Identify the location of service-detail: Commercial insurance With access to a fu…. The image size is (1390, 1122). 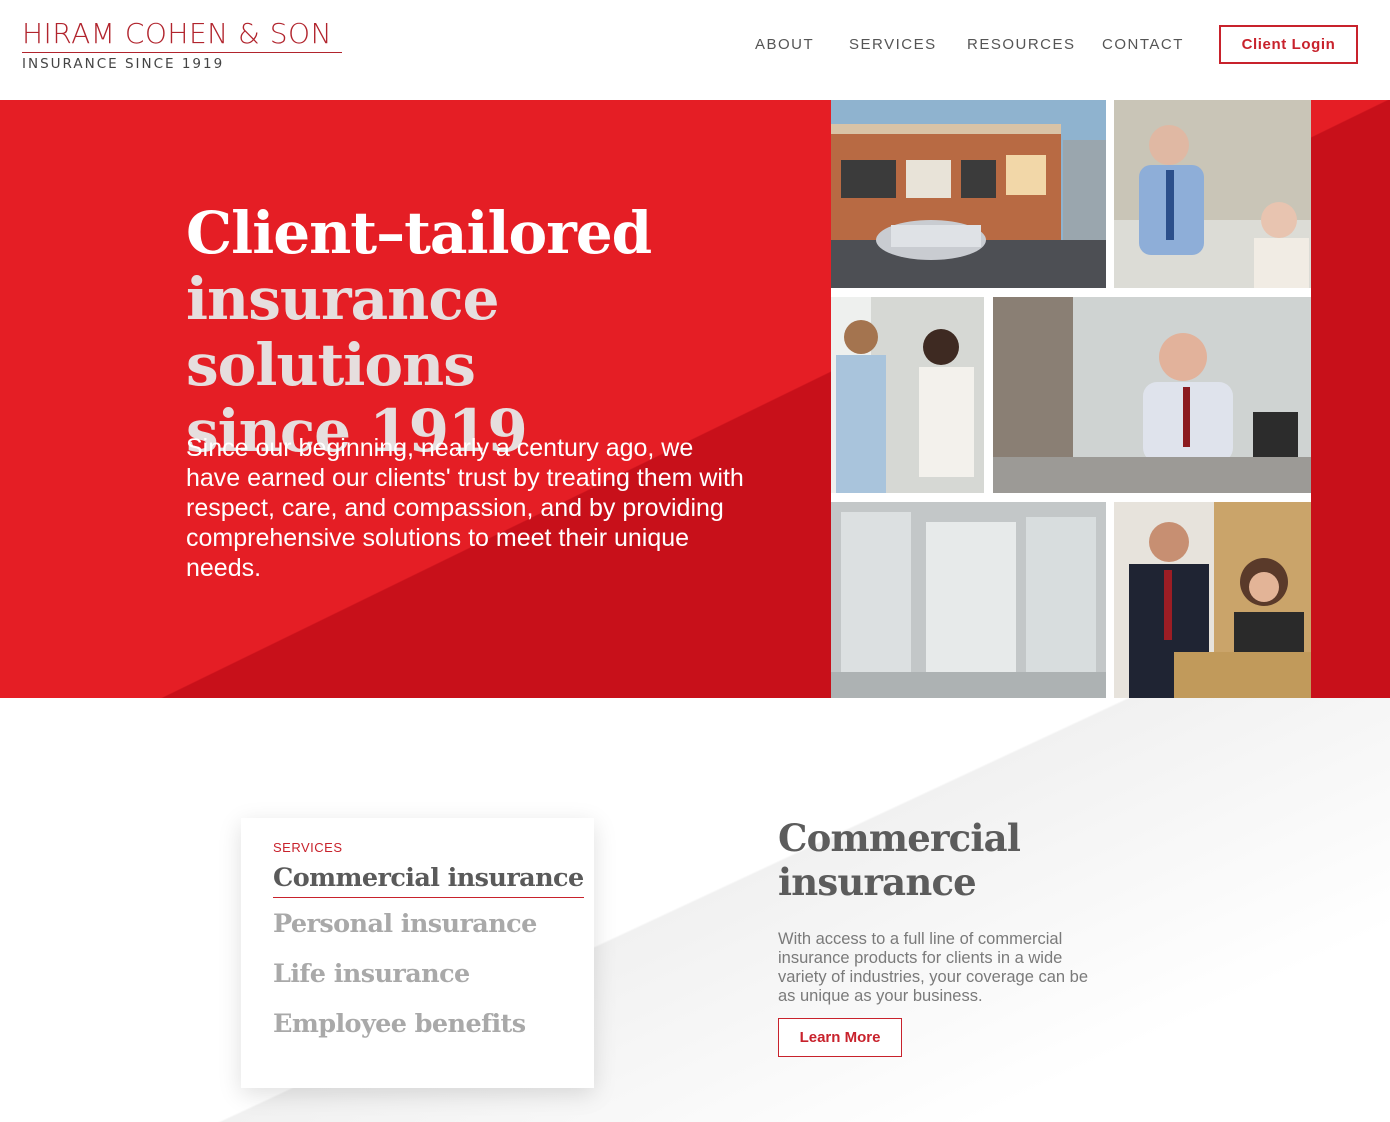
(938, 936).